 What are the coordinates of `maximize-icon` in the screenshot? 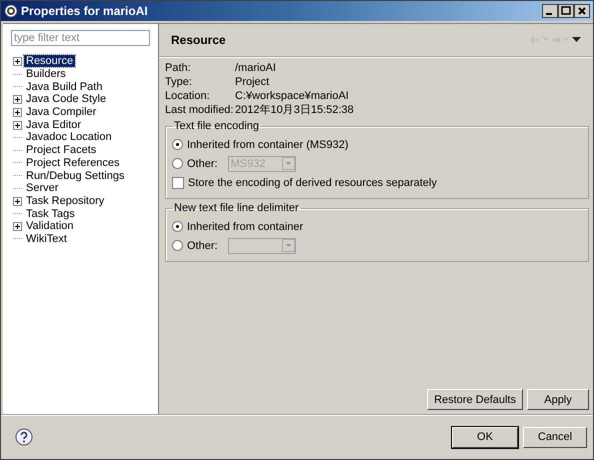 It's located at (566, 11).